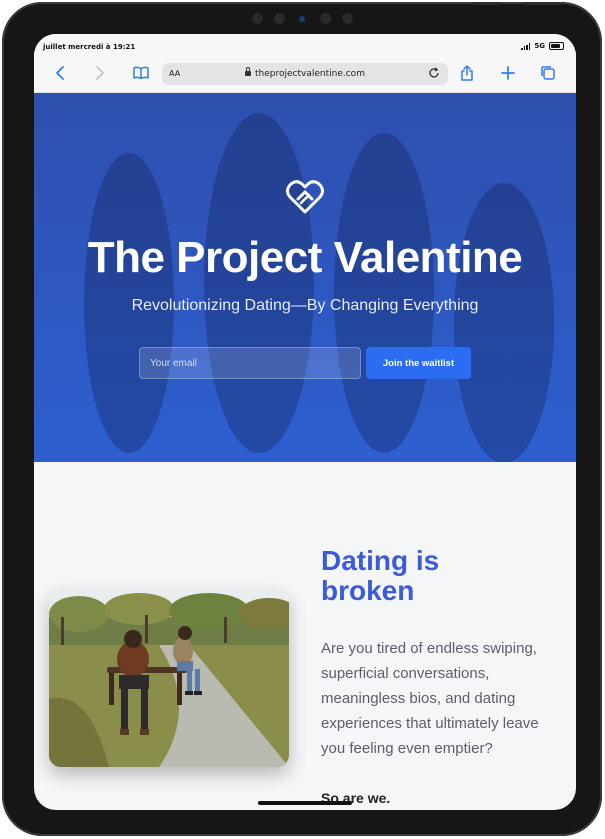 Image resolution: width=605 pixels, height=839 pixels. I want to click on email-input, so click(250, 363).